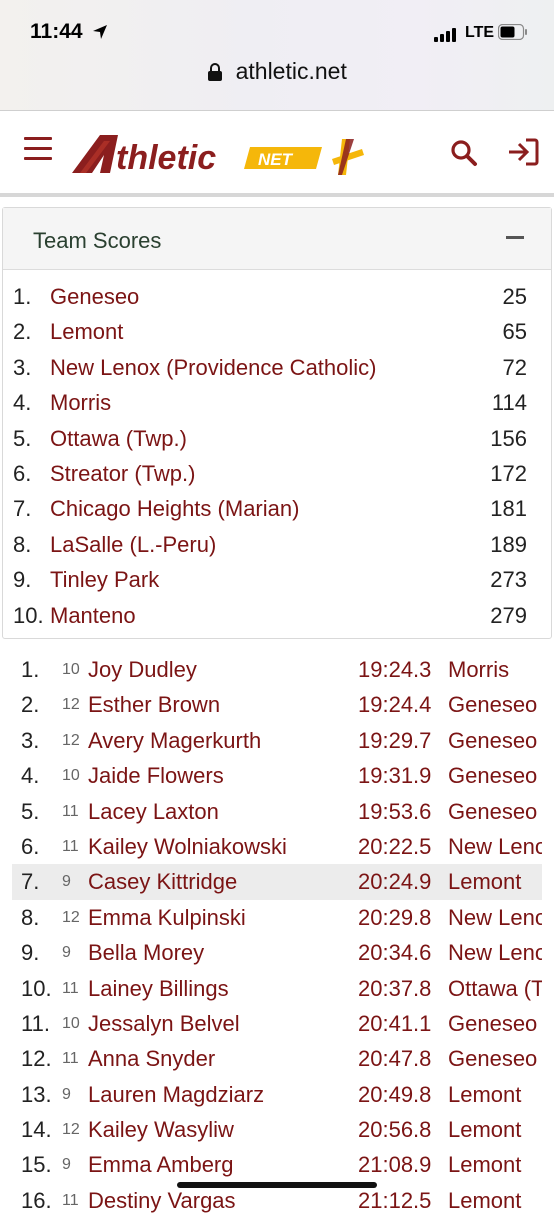 The width and height of the screenshot is (554, 1218). Describe the element at coordinates (277, 704) in the screenshot. I see `result-row: 2. 12 Esther Brown 19:24.4 Geneseo` at that location.